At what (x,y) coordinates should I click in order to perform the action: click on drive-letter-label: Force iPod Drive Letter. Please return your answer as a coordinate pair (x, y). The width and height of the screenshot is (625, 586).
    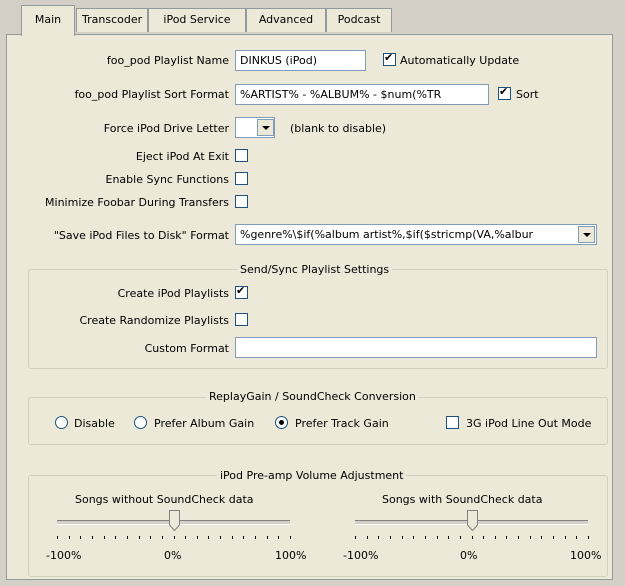
    Looking at the image, I should click on (166, 128).